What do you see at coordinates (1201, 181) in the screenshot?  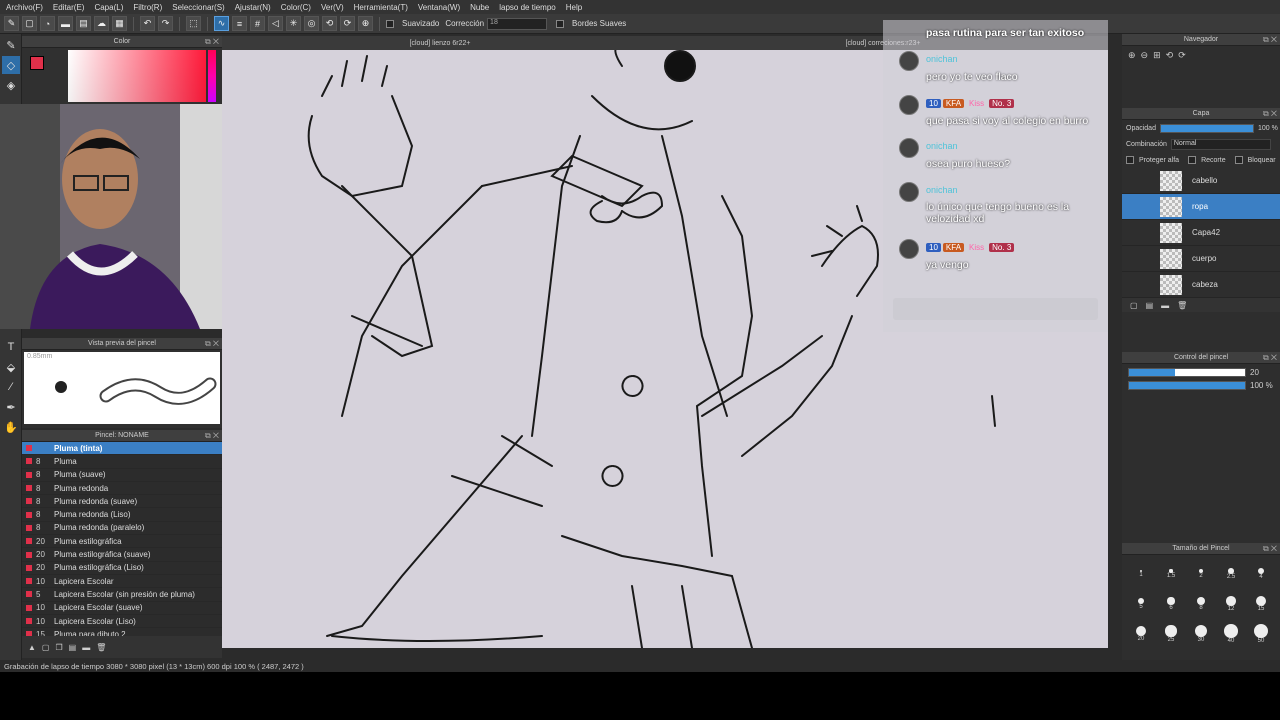 I see `layer-row: cabello` at bounding box center [1201, 181].